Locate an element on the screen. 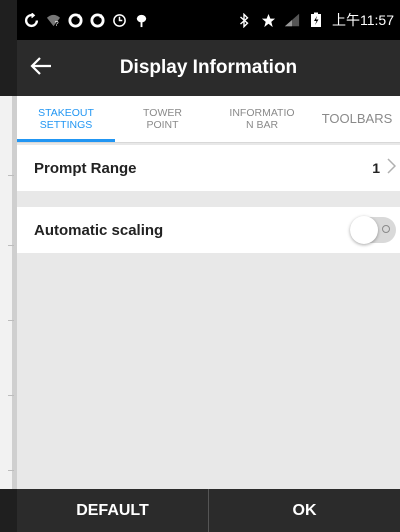  status-bar: ? 上午11:57 is located at coordinates (208, 20).